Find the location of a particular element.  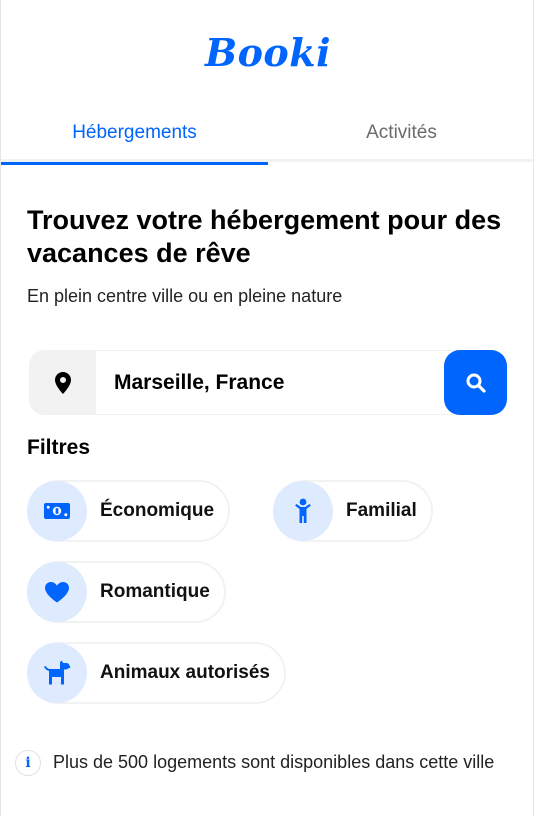

filter-label: Animaux autorisés is located at coordinates (185, 672).